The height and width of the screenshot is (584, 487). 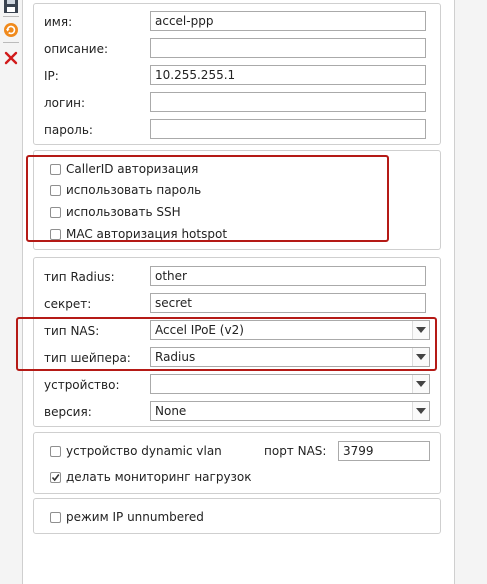 What do you see at coordinates (295, 451) in the screenshot?
I see `nas-port-label: порт NAS:` at bounding box center [295, 451].